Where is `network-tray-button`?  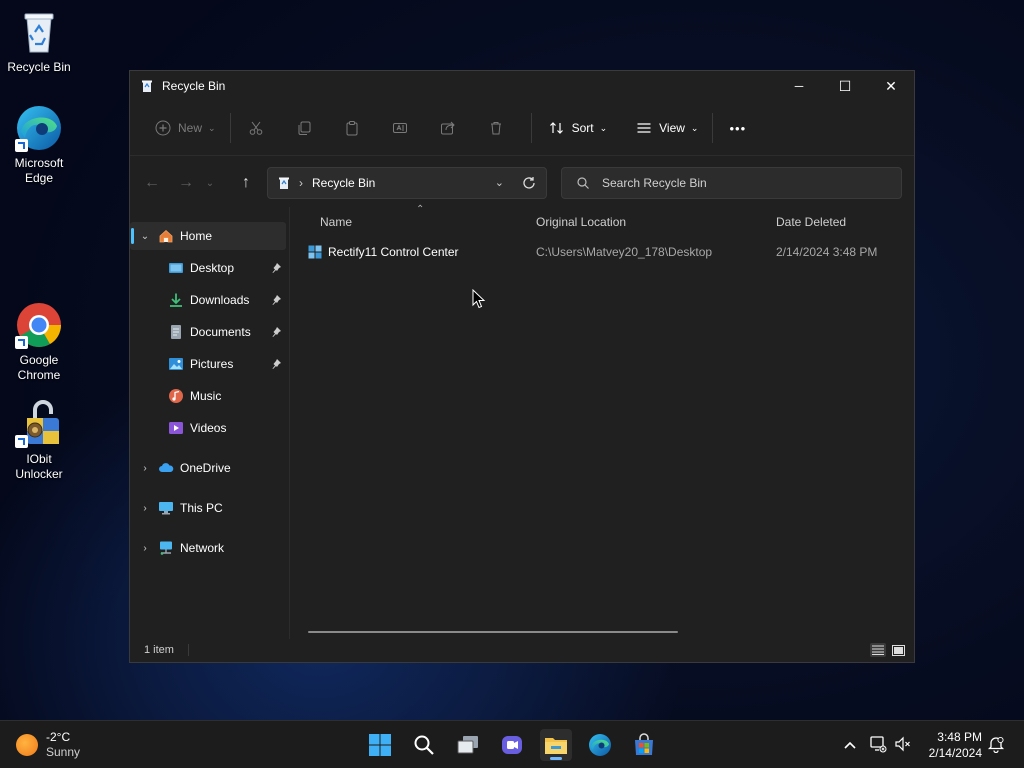
network-tray-button is located at coordinates (879, 745).